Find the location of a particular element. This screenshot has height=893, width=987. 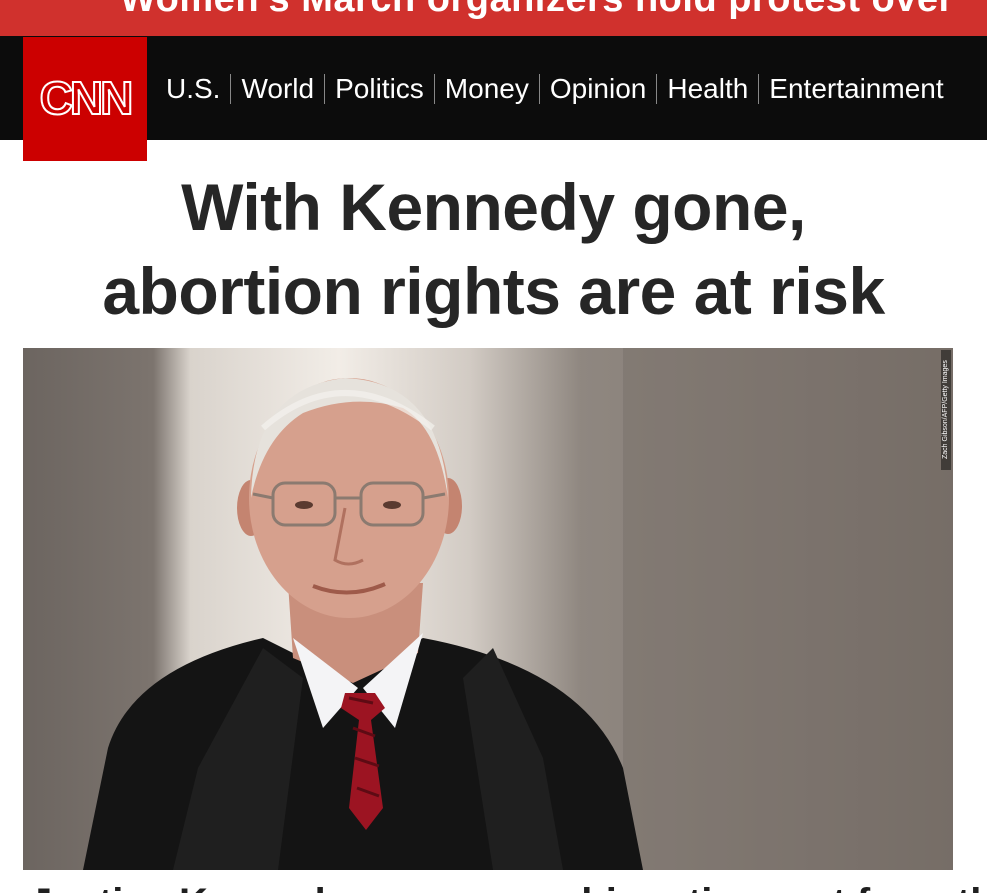

nav-item-us: U.S. is located at coordinates (198, 89).